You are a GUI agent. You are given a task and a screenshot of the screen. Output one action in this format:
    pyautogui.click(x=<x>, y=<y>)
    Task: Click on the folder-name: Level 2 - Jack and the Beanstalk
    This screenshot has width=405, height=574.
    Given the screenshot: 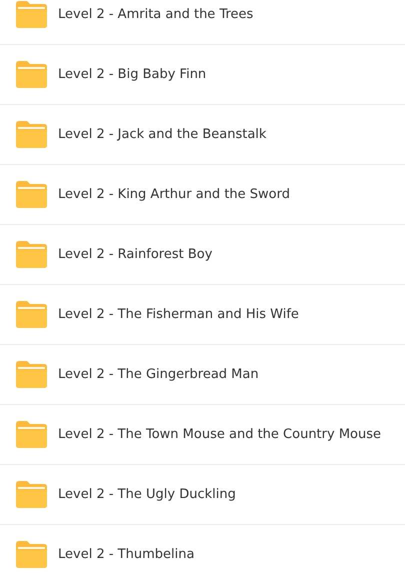 What is the action you would take?
    pyautogui.click(x=162, y=134)
    